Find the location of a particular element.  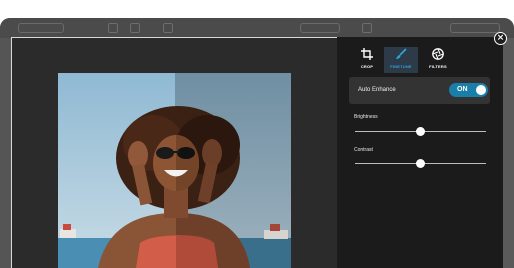

close-button: × is located at coordinates (500, 38).